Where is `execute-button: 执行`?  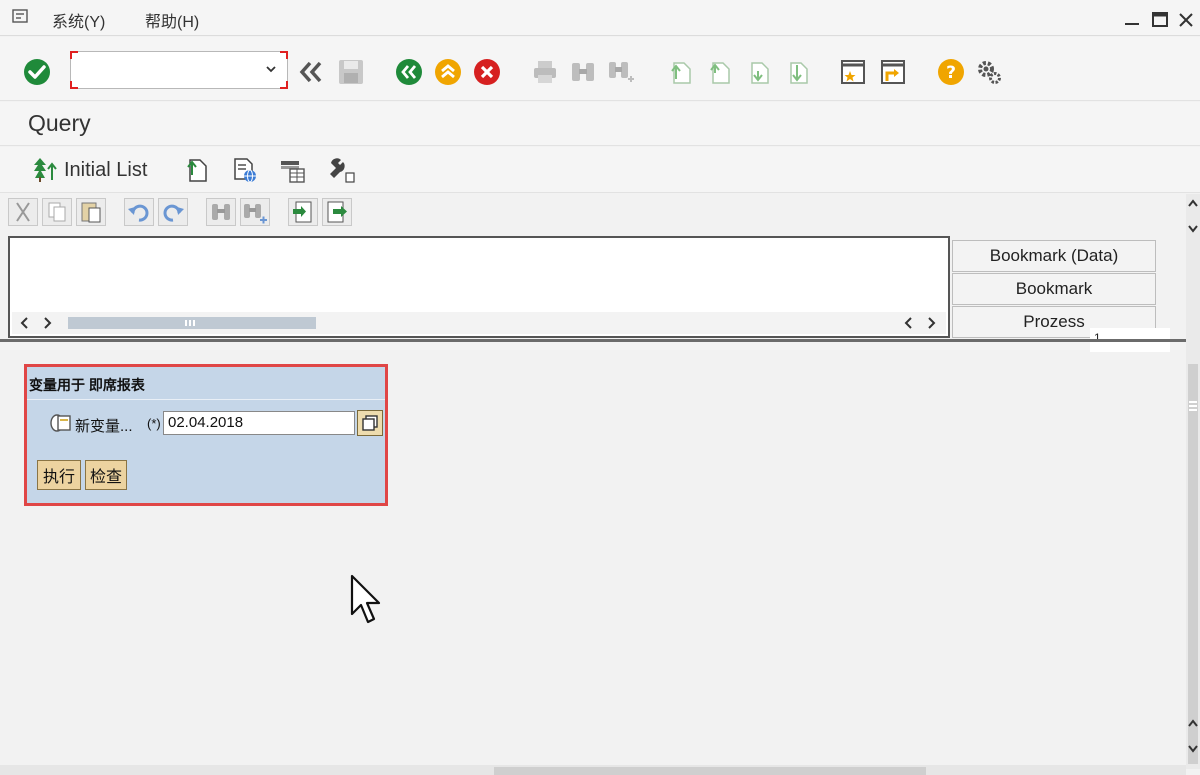
execute-button: 执行 is located at coordinates (59, 475).